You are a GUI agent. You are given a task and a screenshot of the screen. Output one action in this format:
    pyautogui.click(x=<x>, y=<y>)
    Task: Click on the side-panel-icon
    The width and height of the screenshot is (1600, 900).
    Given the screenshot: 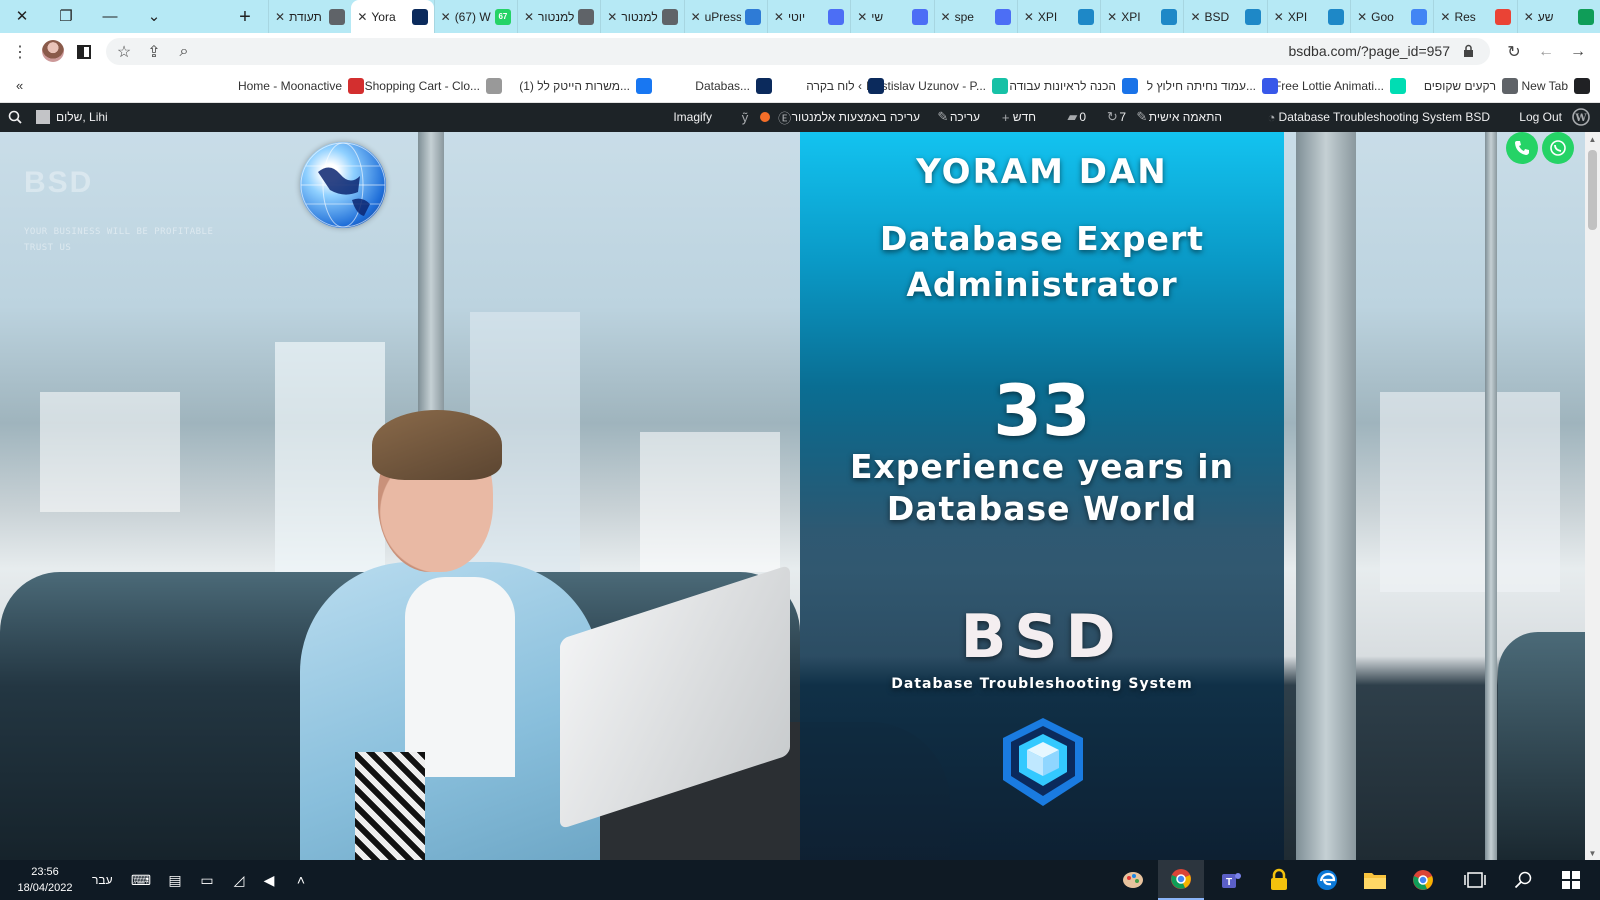 What is the action you would take?
    pyautogui.click(x=84, y=52)
    